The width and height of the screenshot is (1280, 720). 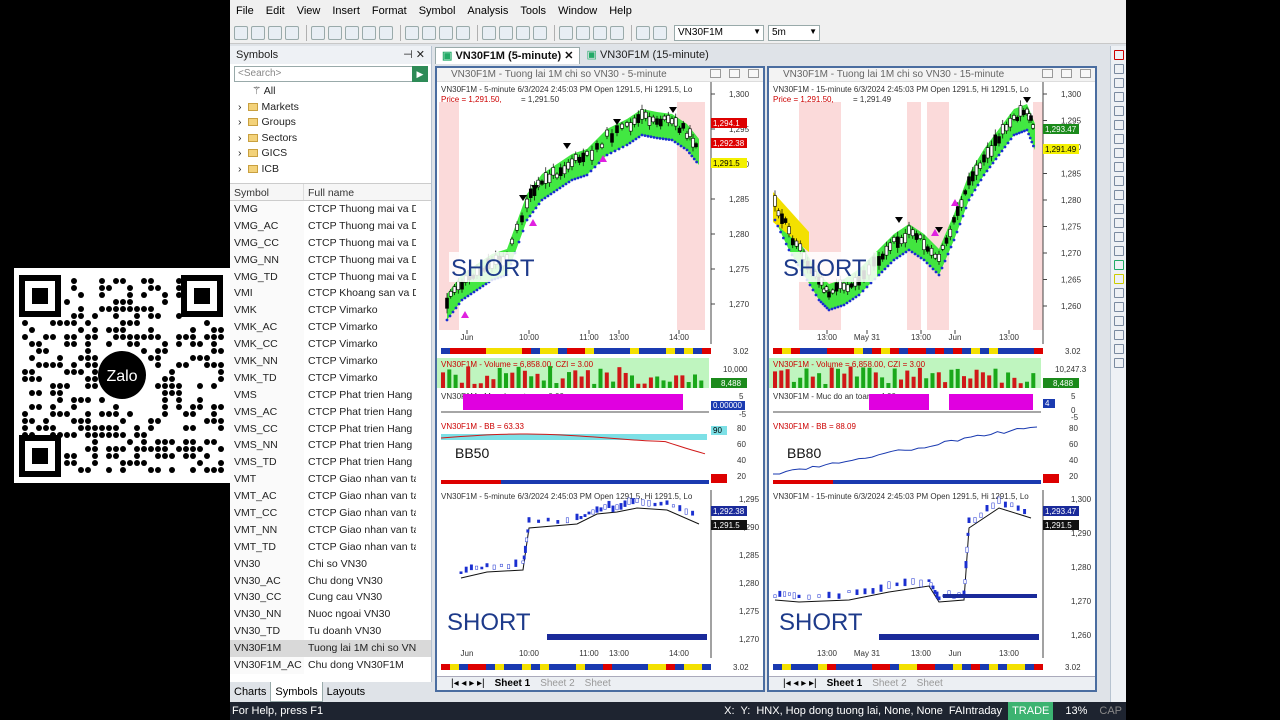 What do you see at coordinates (1118, 307) in the screenshot?
I see `bold-icon` at bounding box center [1118, 307].